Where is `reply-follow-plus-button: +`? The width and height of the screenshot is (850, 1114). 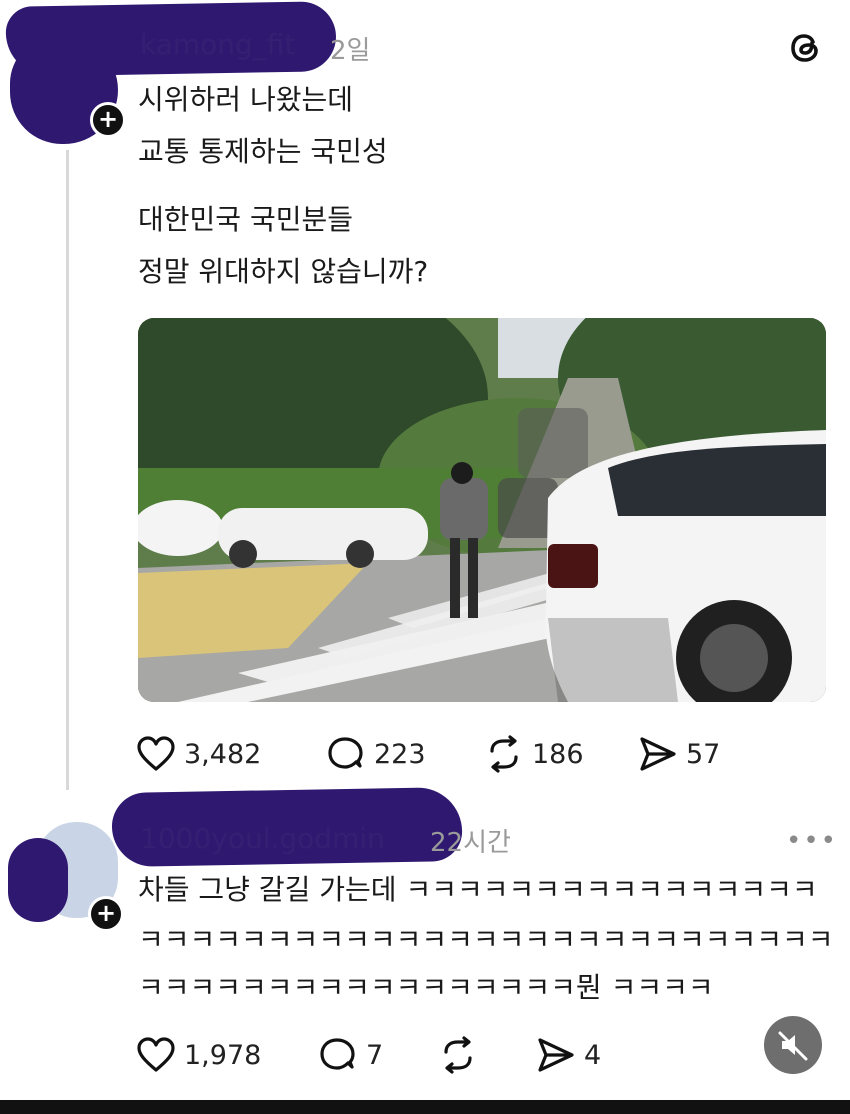 reply-follow-plus-button: + is located at coordinates (106, 914).